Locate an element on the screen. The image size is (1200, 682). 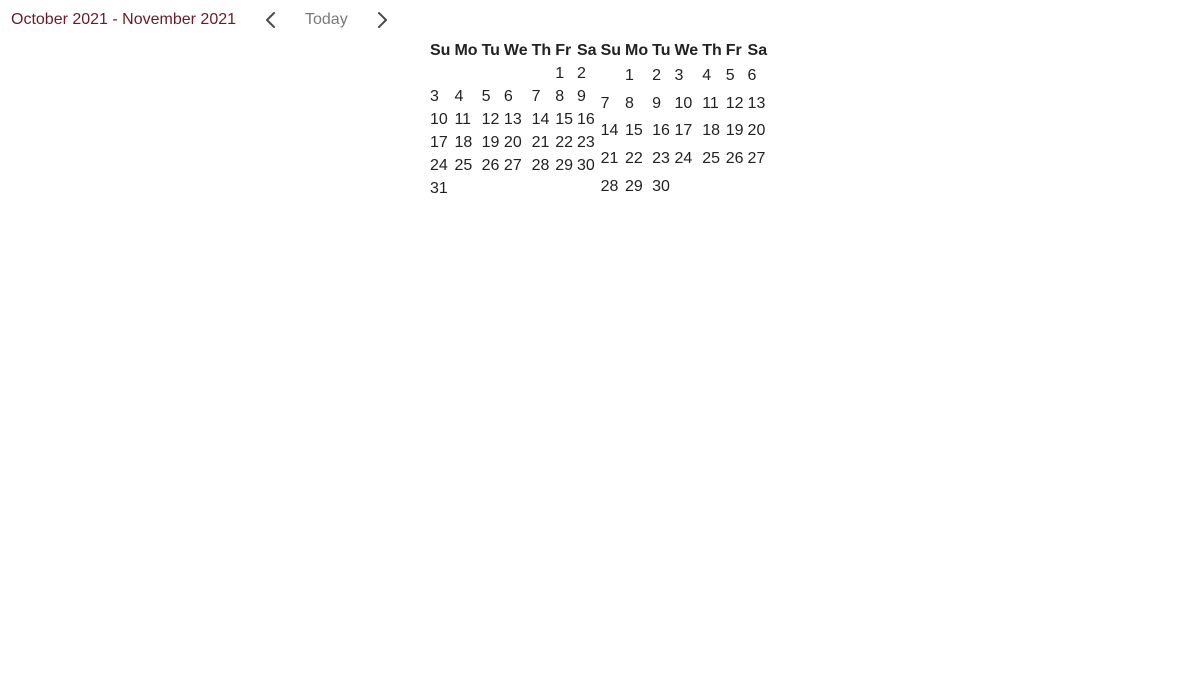
week-row: 21 22 23 24 25 26 27 is located at coordinates (684, 159).